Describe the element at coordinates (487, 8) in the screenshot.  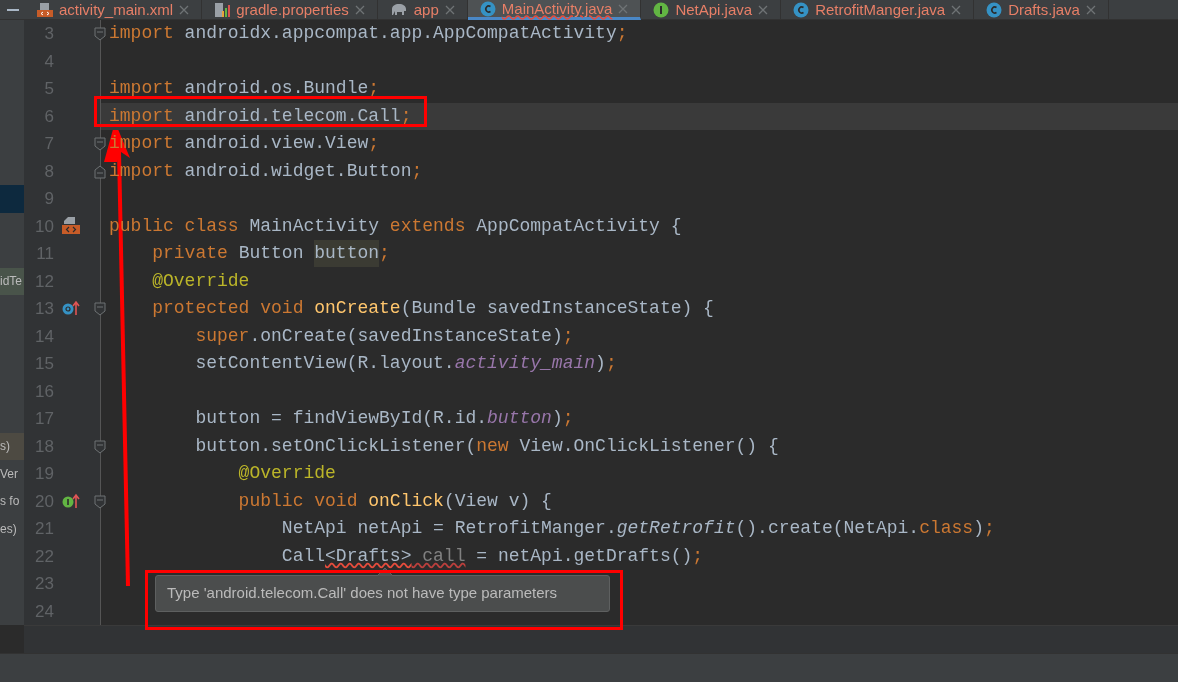
I see `class-icon` at that location.